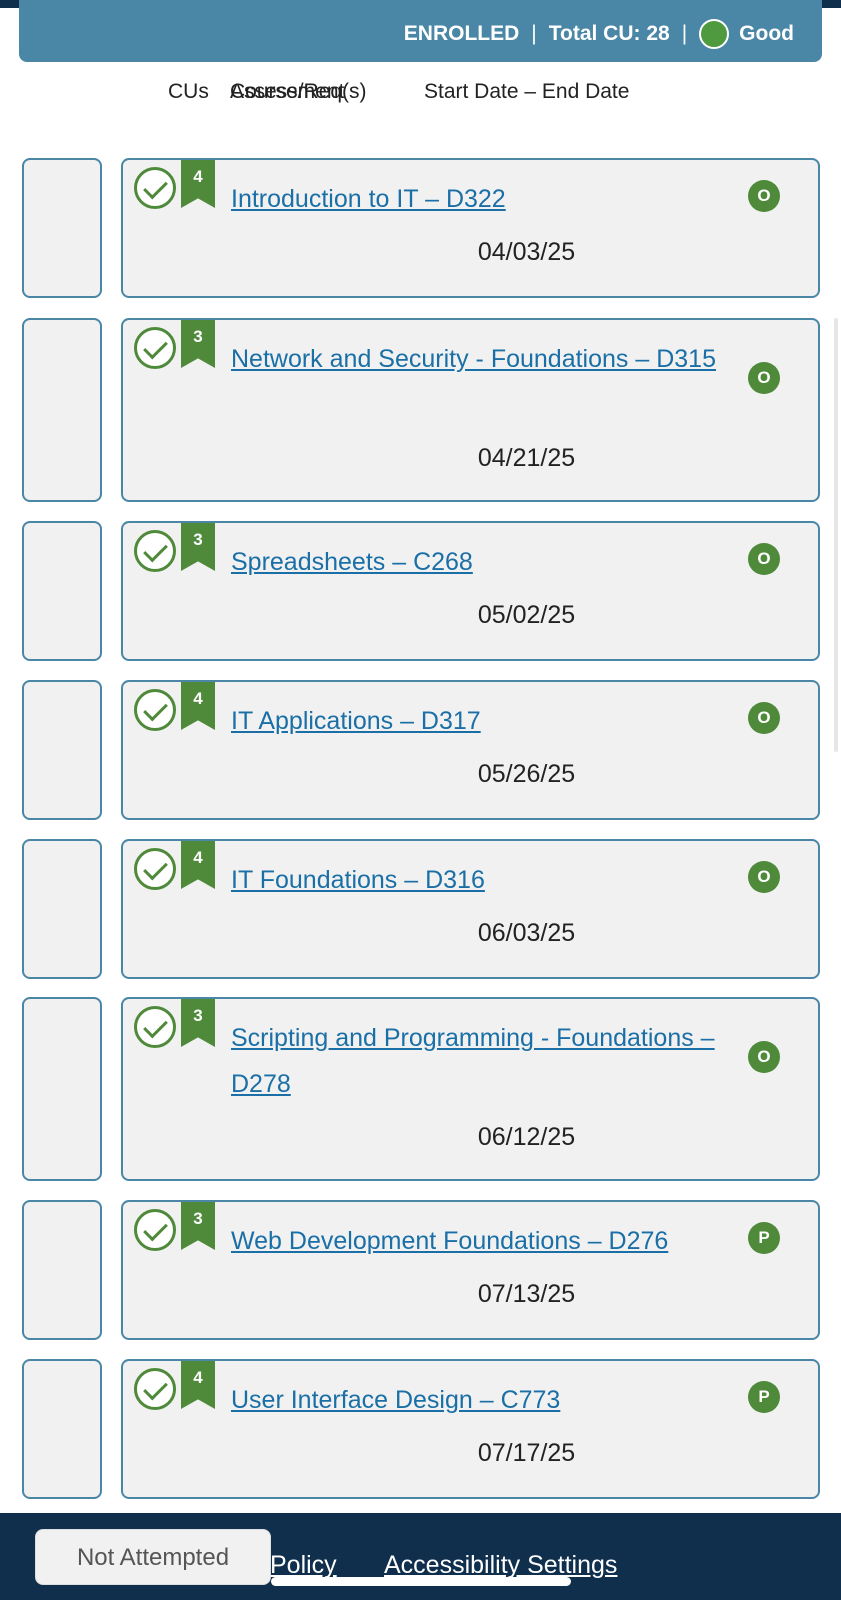 This screenshot has width=841, height=1600. I want to click on course-card: 4 User Interface Design – C773 P 07/17/25, so click(470, 1429).